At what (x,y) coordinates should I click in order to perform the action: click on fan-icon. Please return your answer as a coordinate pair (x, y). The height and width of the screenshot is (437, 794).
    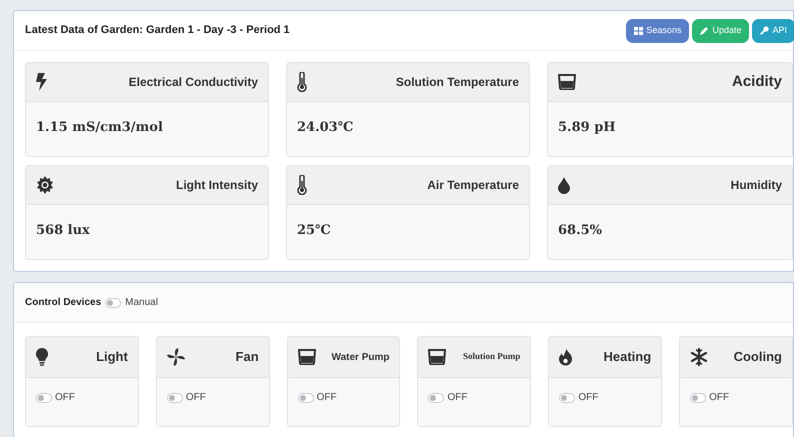
    Looking at the image, I should click on (175, 357).